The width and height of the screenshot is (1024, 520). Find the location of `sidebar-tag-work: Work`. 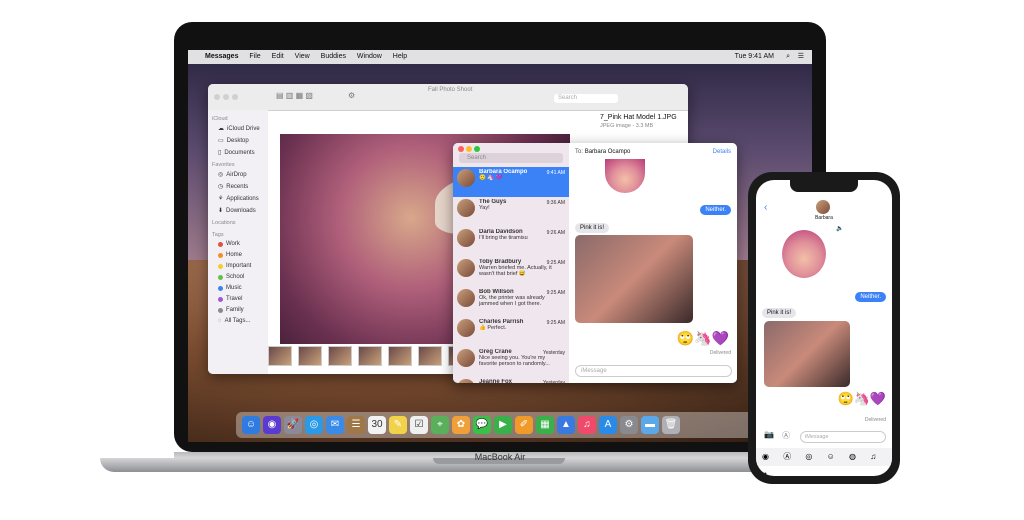

sidebar-tag-work: Work is located at coordinates (243, 244).